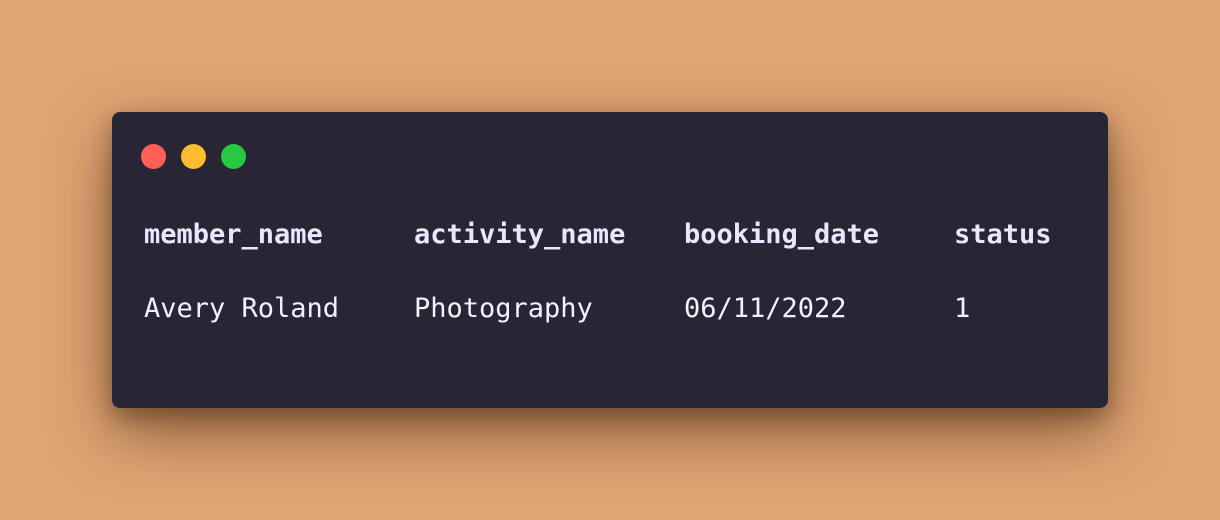 The height and width of the screenshot is (520, 1220). What do you see at coordinates (782, 234) in the screenshot?
I see `column-header-booking-date: booking_date` at bounding box center [782, 234].